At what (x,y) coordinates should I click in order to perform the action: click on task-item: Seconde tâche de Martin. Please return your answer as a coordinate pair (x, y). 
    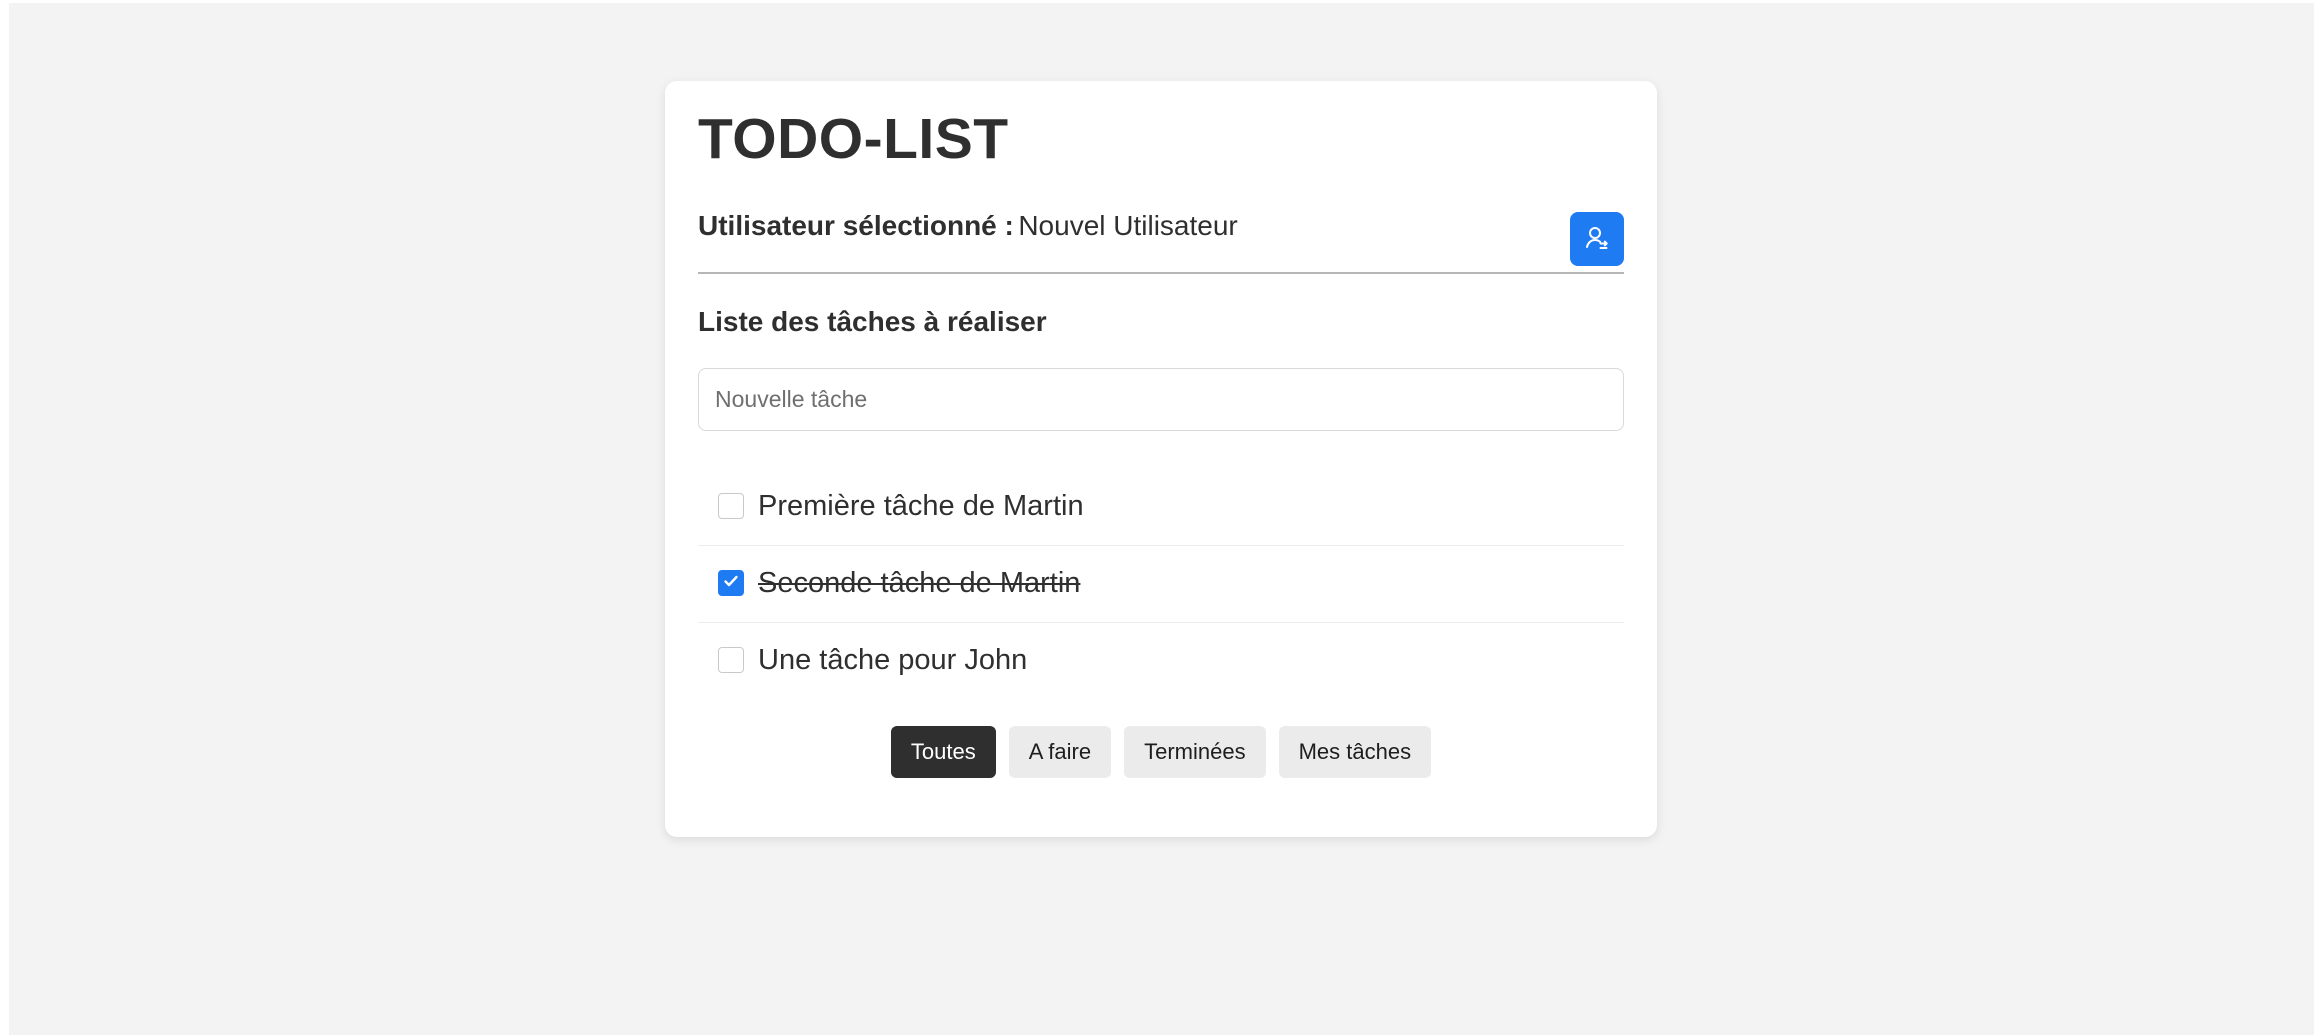
    Looking at the image, I should click on (1161, 584).